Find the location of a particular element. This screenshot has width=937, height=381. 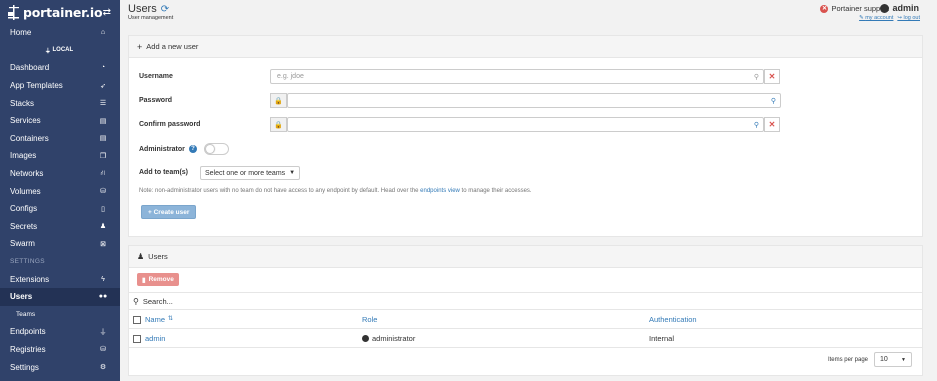

sidebar-item-networks: Networks ⛙ is located at coordinates (60, 174).